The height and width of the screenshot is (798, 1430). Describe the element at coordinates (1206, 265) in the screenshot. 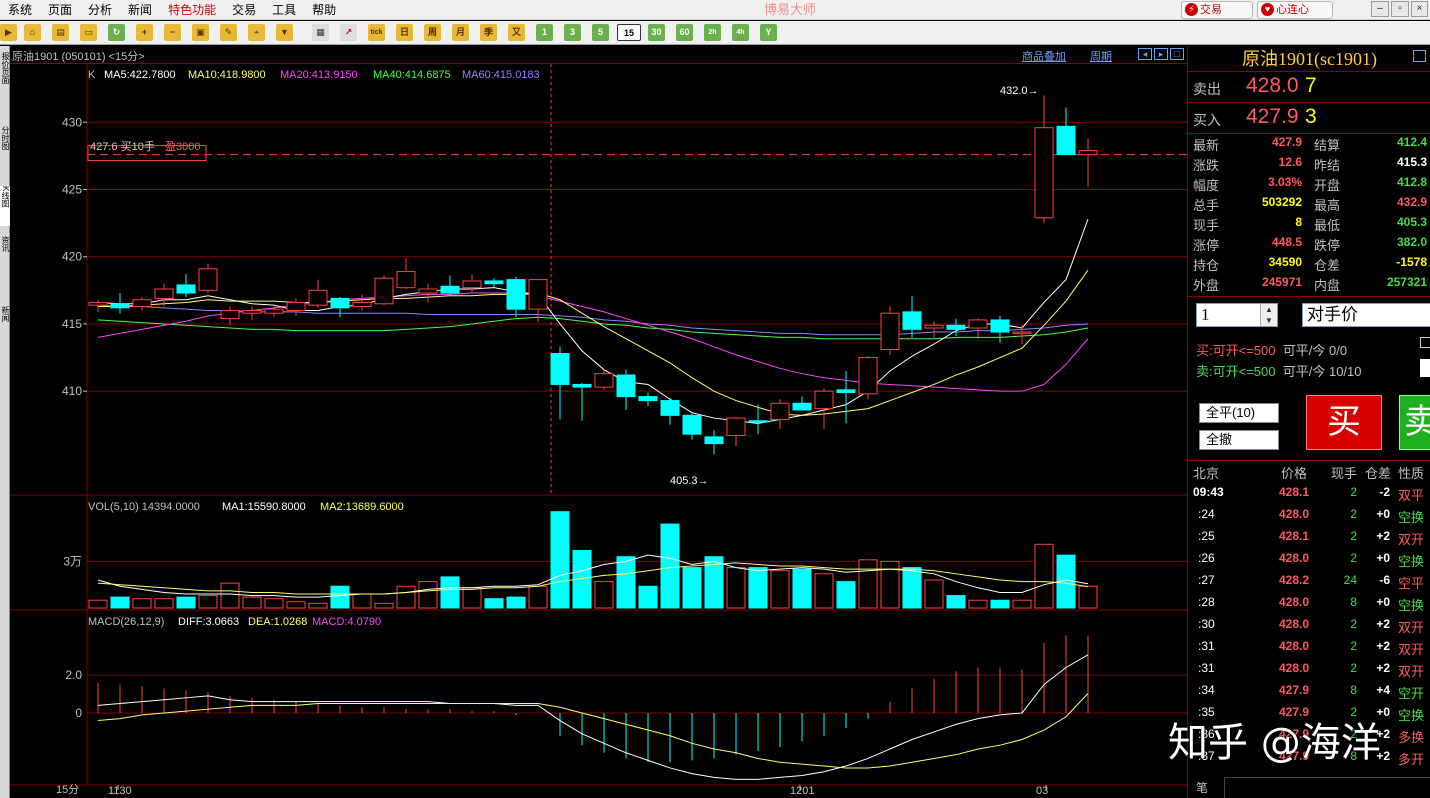

I see `stat-label: 持仓` at that location.